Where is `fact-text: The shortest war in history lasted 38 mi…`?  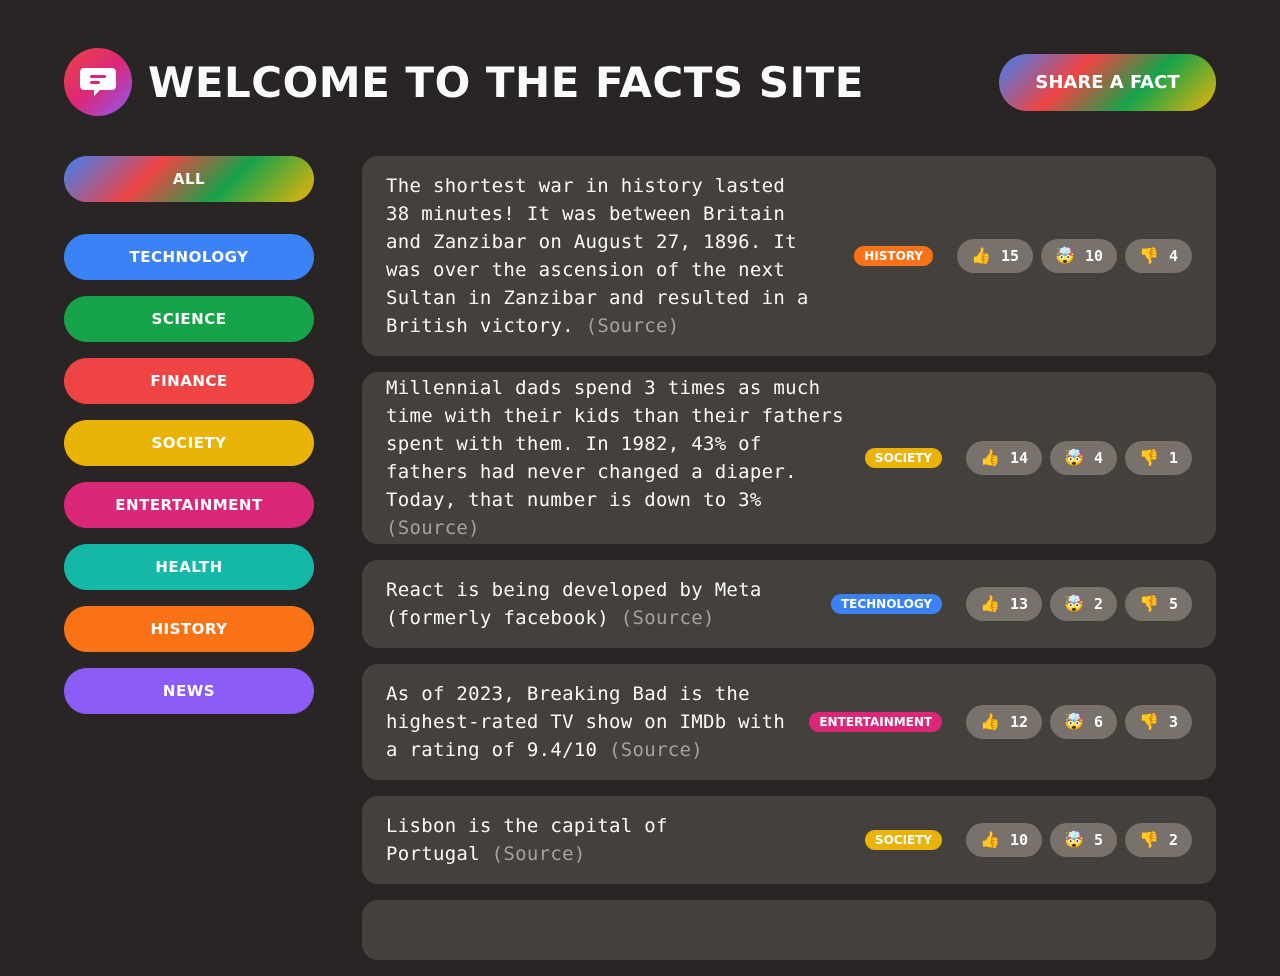 fact-text: The shortest war in history lasted 38 mi… is located at coordinates (597, 256).